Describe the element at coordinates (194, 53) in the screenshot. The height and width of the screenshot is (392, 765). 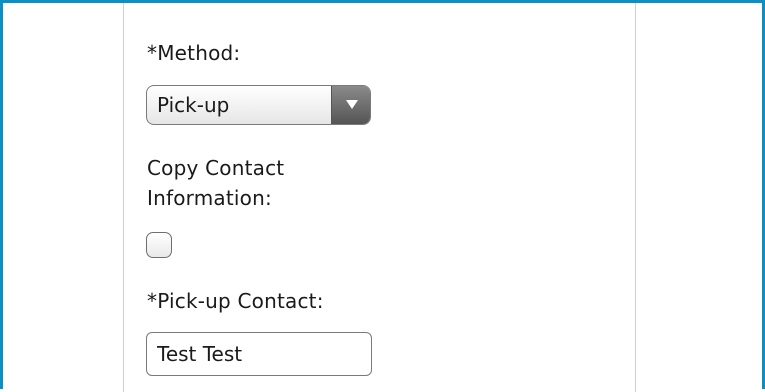
I see `method-label: *Method:` at that location.